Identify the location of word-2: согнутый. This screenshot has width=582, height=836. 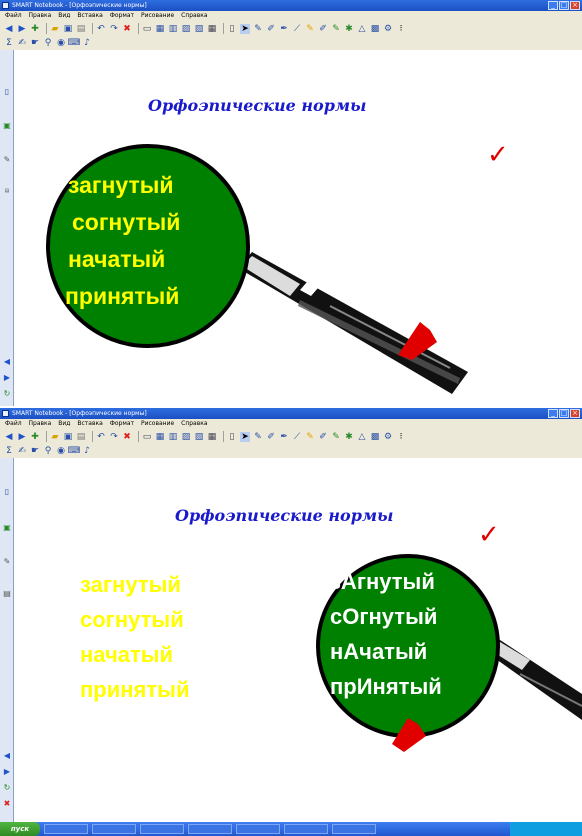
(126, 222).